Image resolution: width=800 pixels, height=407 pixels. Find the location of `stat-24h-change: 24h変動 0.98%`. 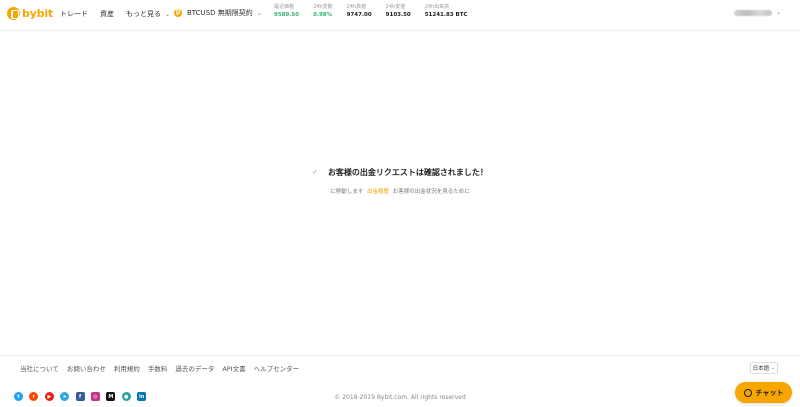

stat-24h-change: 24h変動 0.98% is located at coordinates (323, 12).